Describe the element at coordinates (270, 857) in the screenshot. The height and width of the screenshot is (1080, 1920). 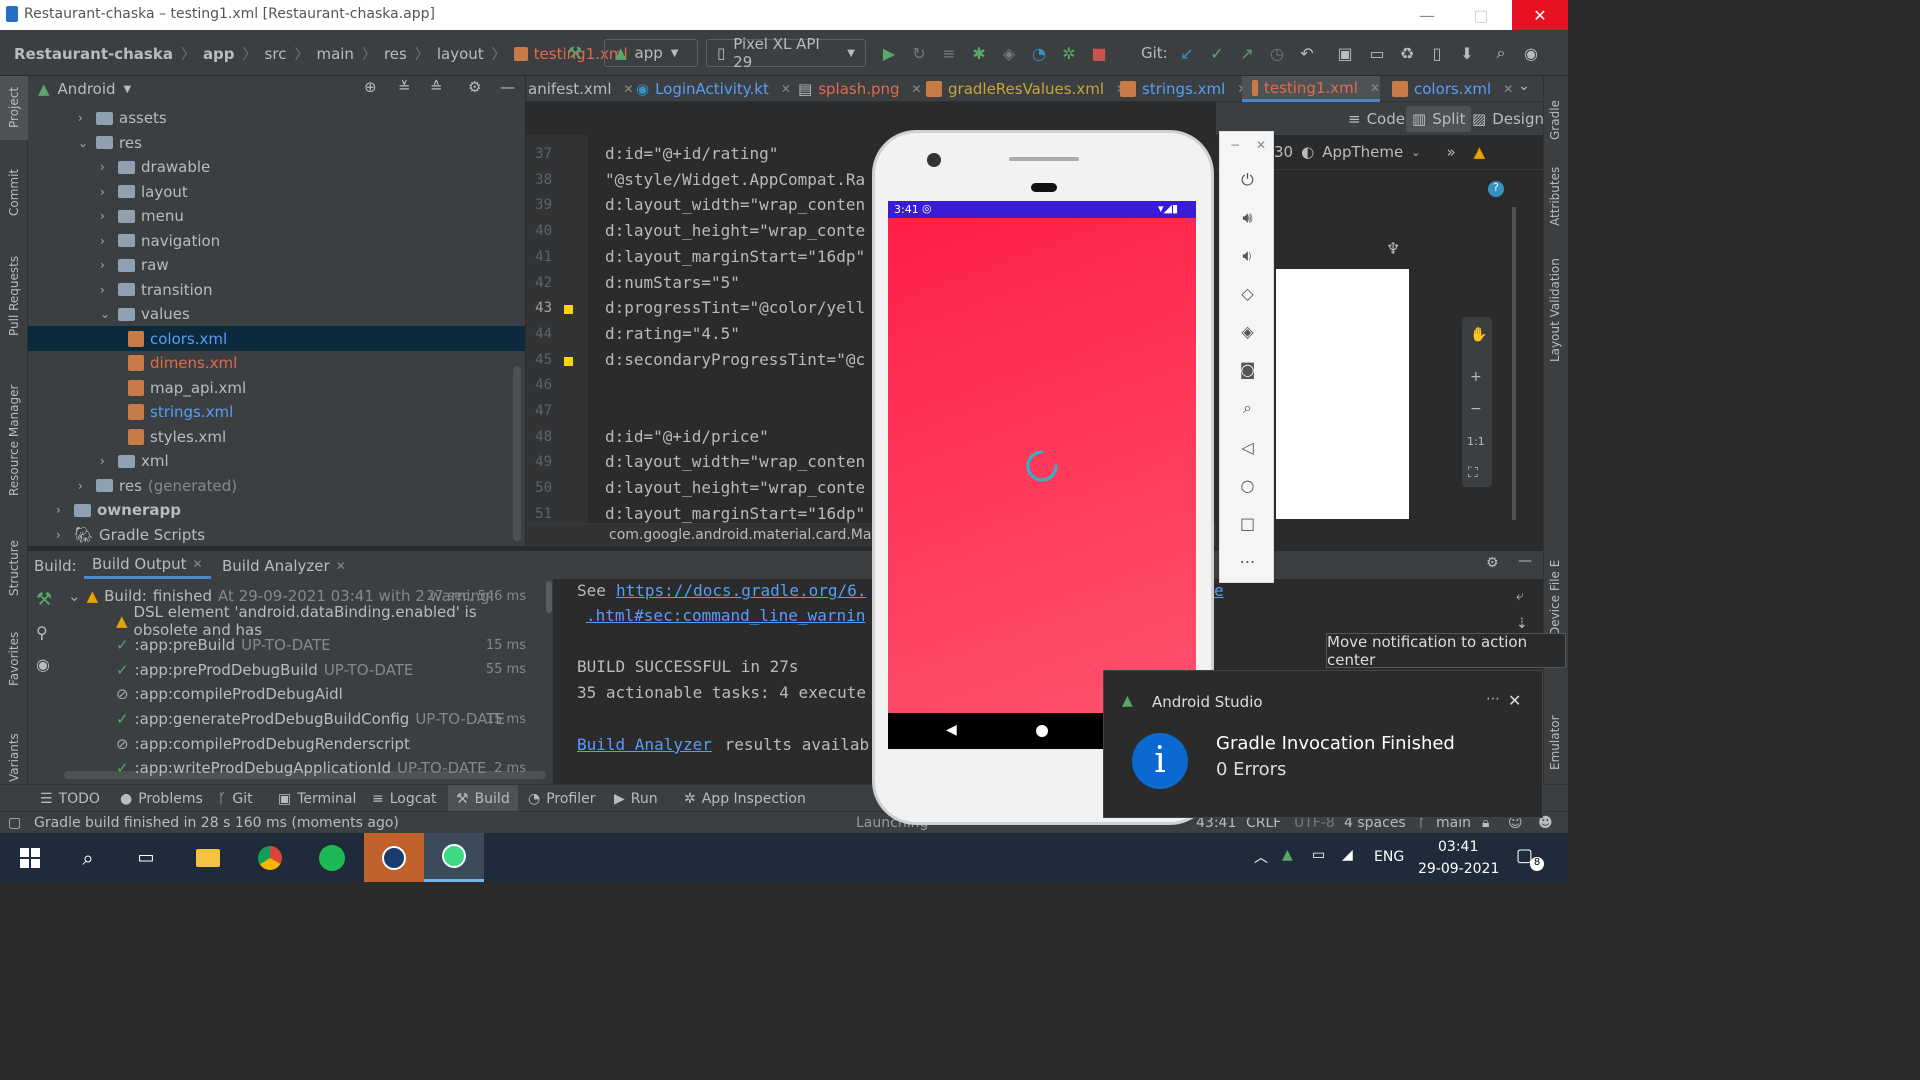
I see `chrome-icon` at that location.